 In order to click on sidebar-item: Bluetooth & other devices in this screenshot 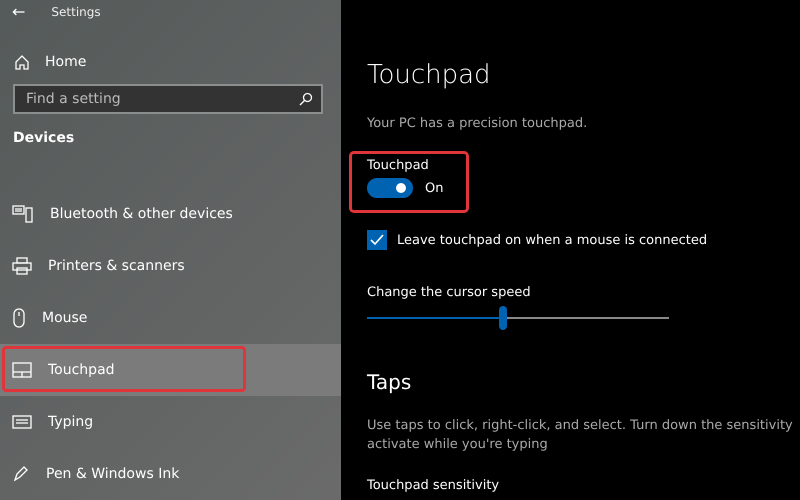, I will do `click(170, 214)`.